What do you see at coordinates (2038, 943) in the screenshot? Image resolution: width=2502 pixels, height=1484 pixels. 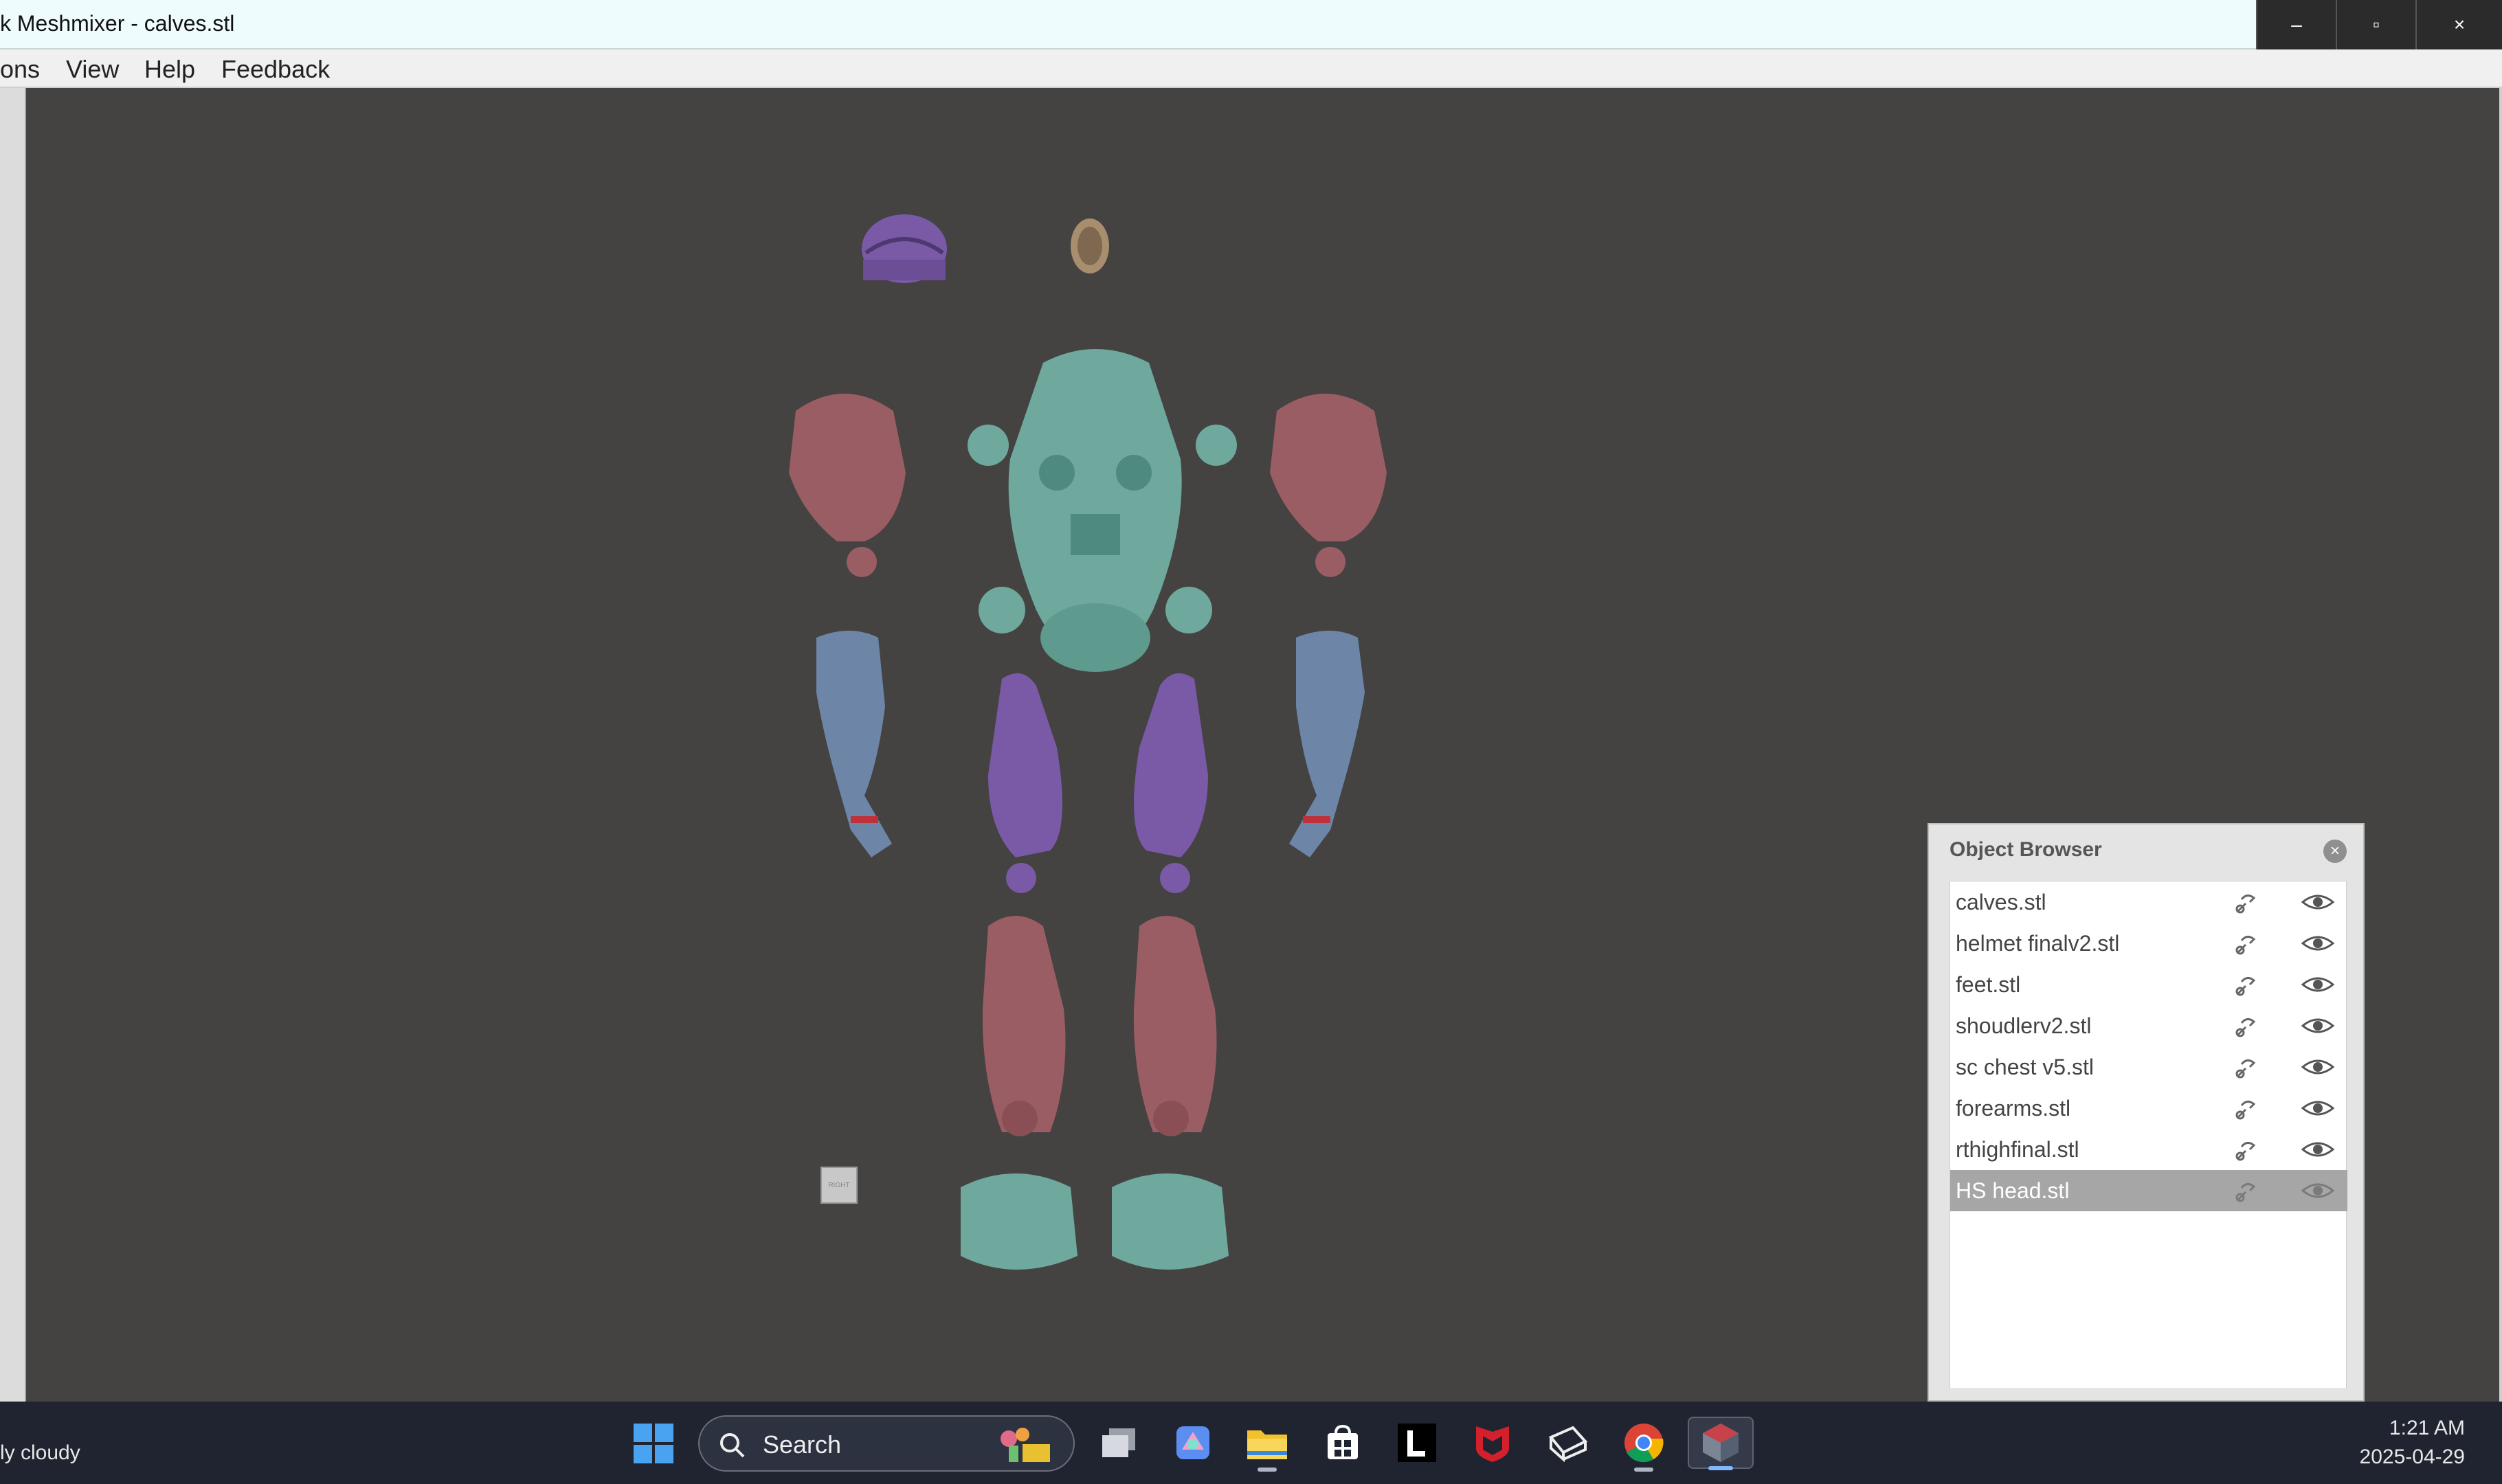 I see `object-name: helmet finalv2.stl` at bounding box center [2038, 943].